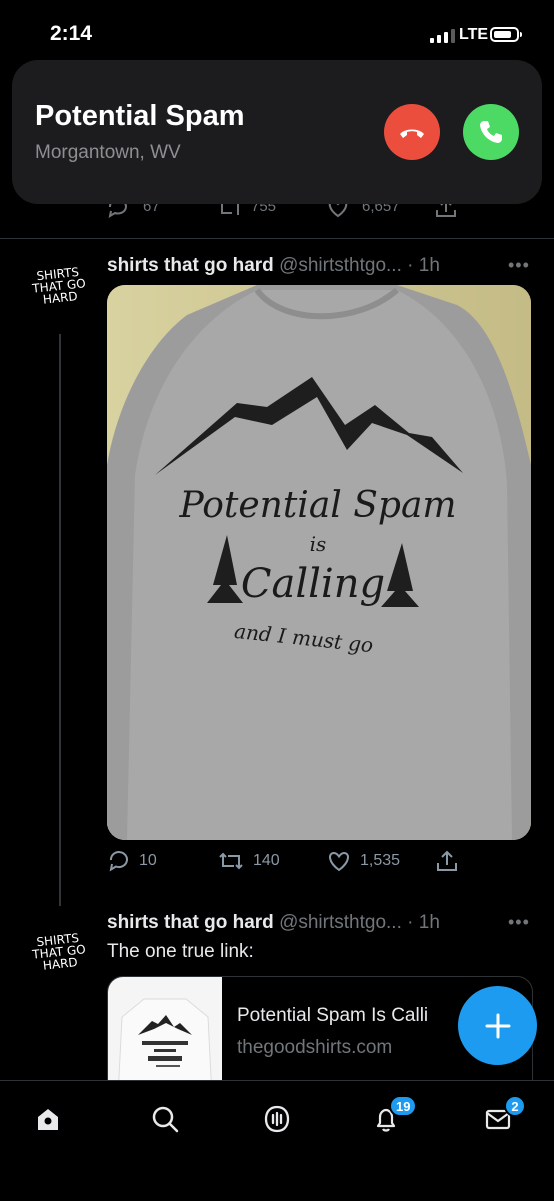  I want to click on accept-call-button, so click(491, 132).